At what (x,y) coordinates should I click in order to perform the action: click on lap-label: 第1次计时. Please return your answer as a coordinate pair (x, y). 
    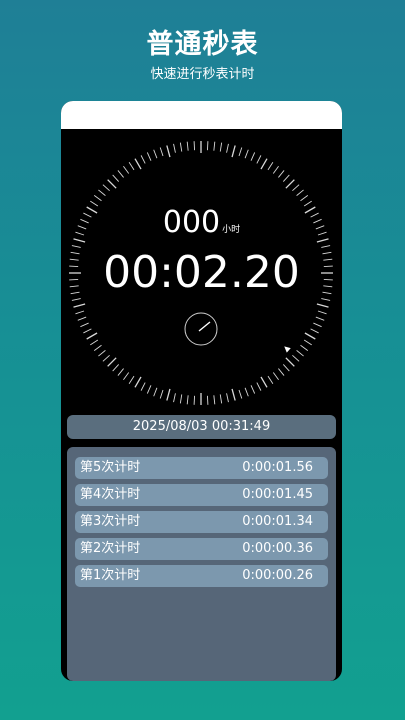
    Looking at the image, I should click on (110, 575).